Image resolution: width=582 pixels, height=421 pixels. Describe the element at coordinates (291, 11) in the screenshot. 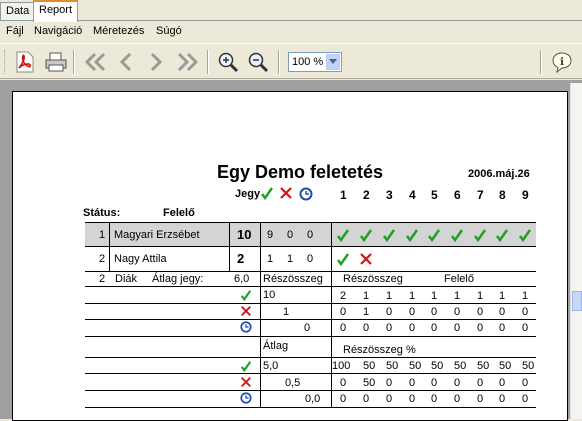

I see `tab-bar: Data Report` at that location.